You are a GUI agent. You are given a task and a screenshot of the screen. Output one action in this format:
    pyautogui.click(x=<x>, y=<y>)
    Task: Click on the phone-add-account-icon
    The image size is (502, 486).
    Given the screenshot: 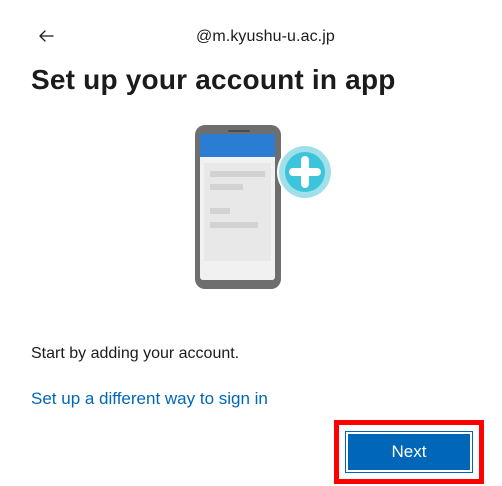 What is the action you would take?
    pyautogui.click(x=264, y=207)
    